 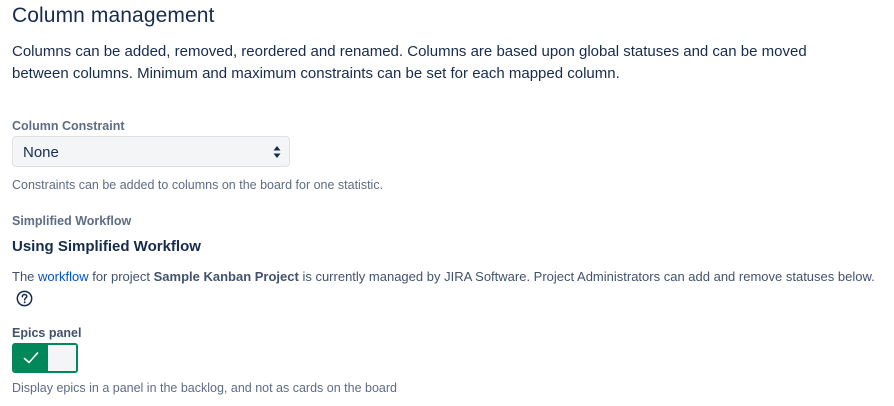 What do you see at coordinates (68, 126) in the screenshot?
I see `column-constraint-label: Column Constraint` at bounding box center [68, 126].